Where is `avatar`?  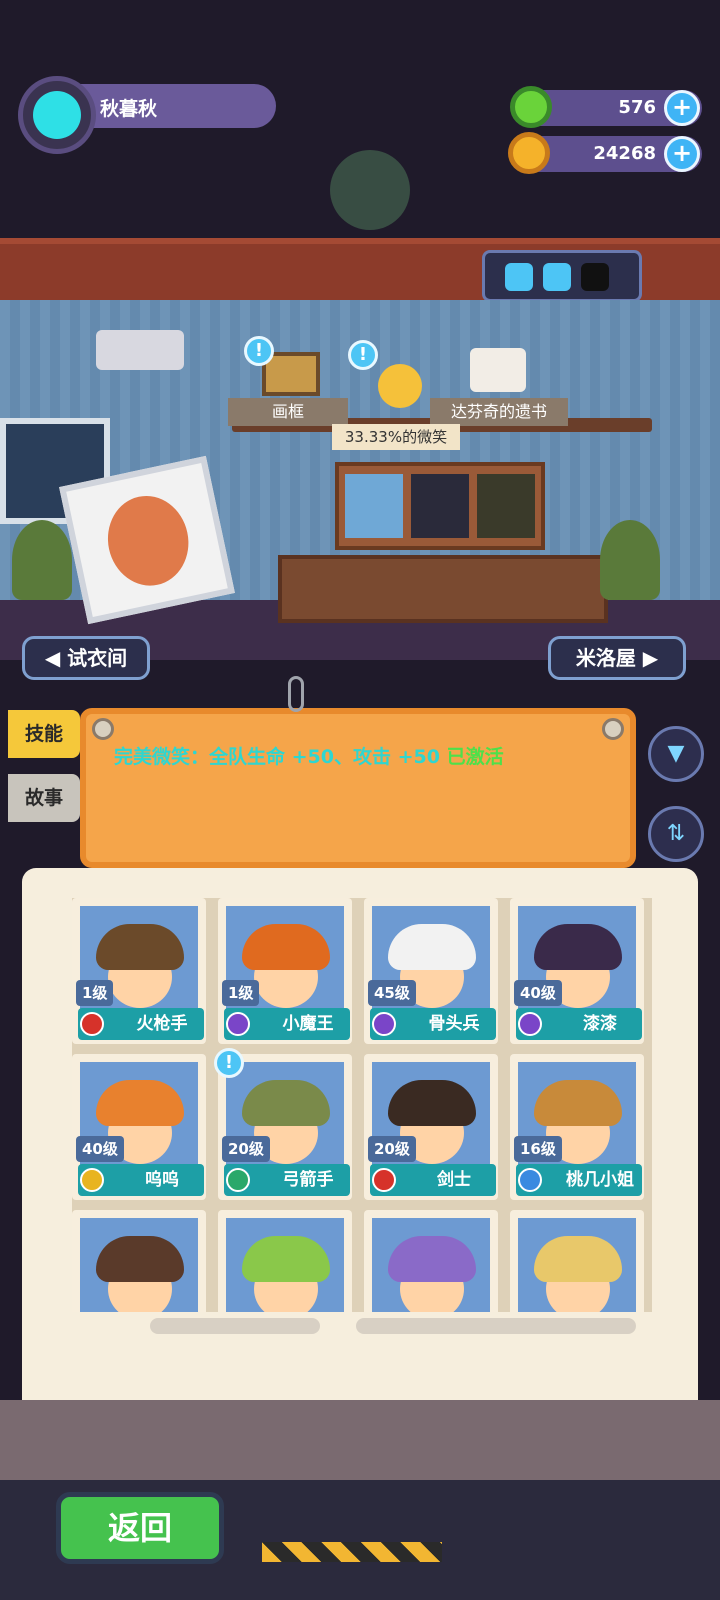 avatar is located at coordinates (57, 115).